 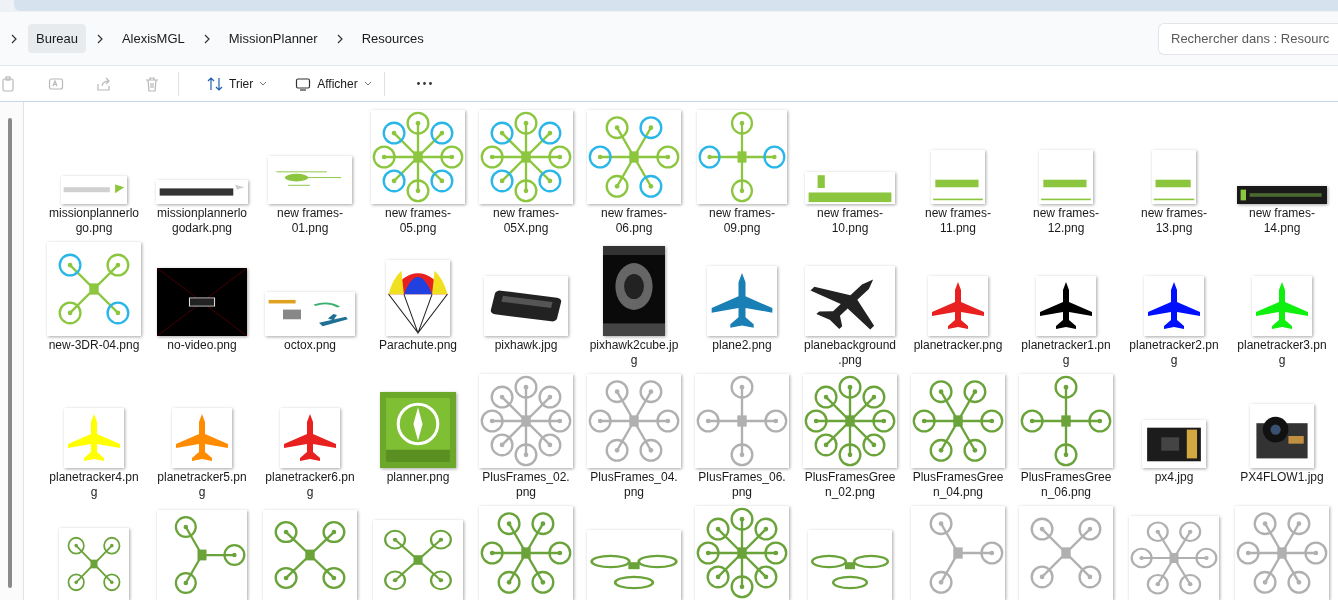 What do you see at coordinates (202, 221) in the screenshot?
I see `file-name: missionplannerlogodark.png` at bounding box center [202, 221].